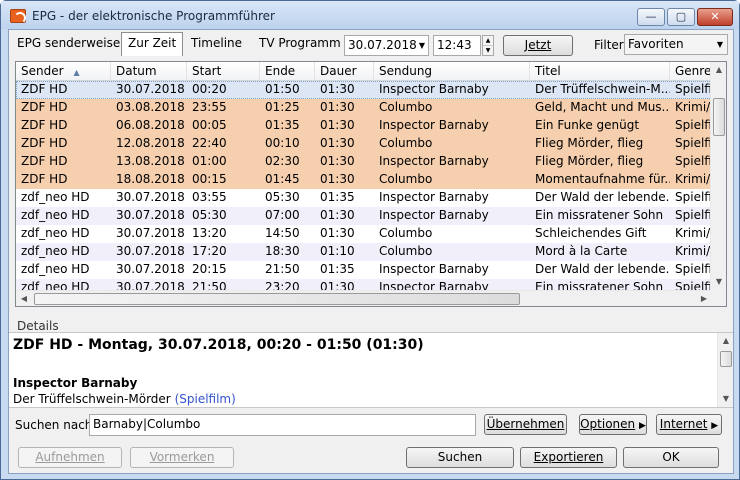  I want to click on ok-button: OK, so click(671, 457).